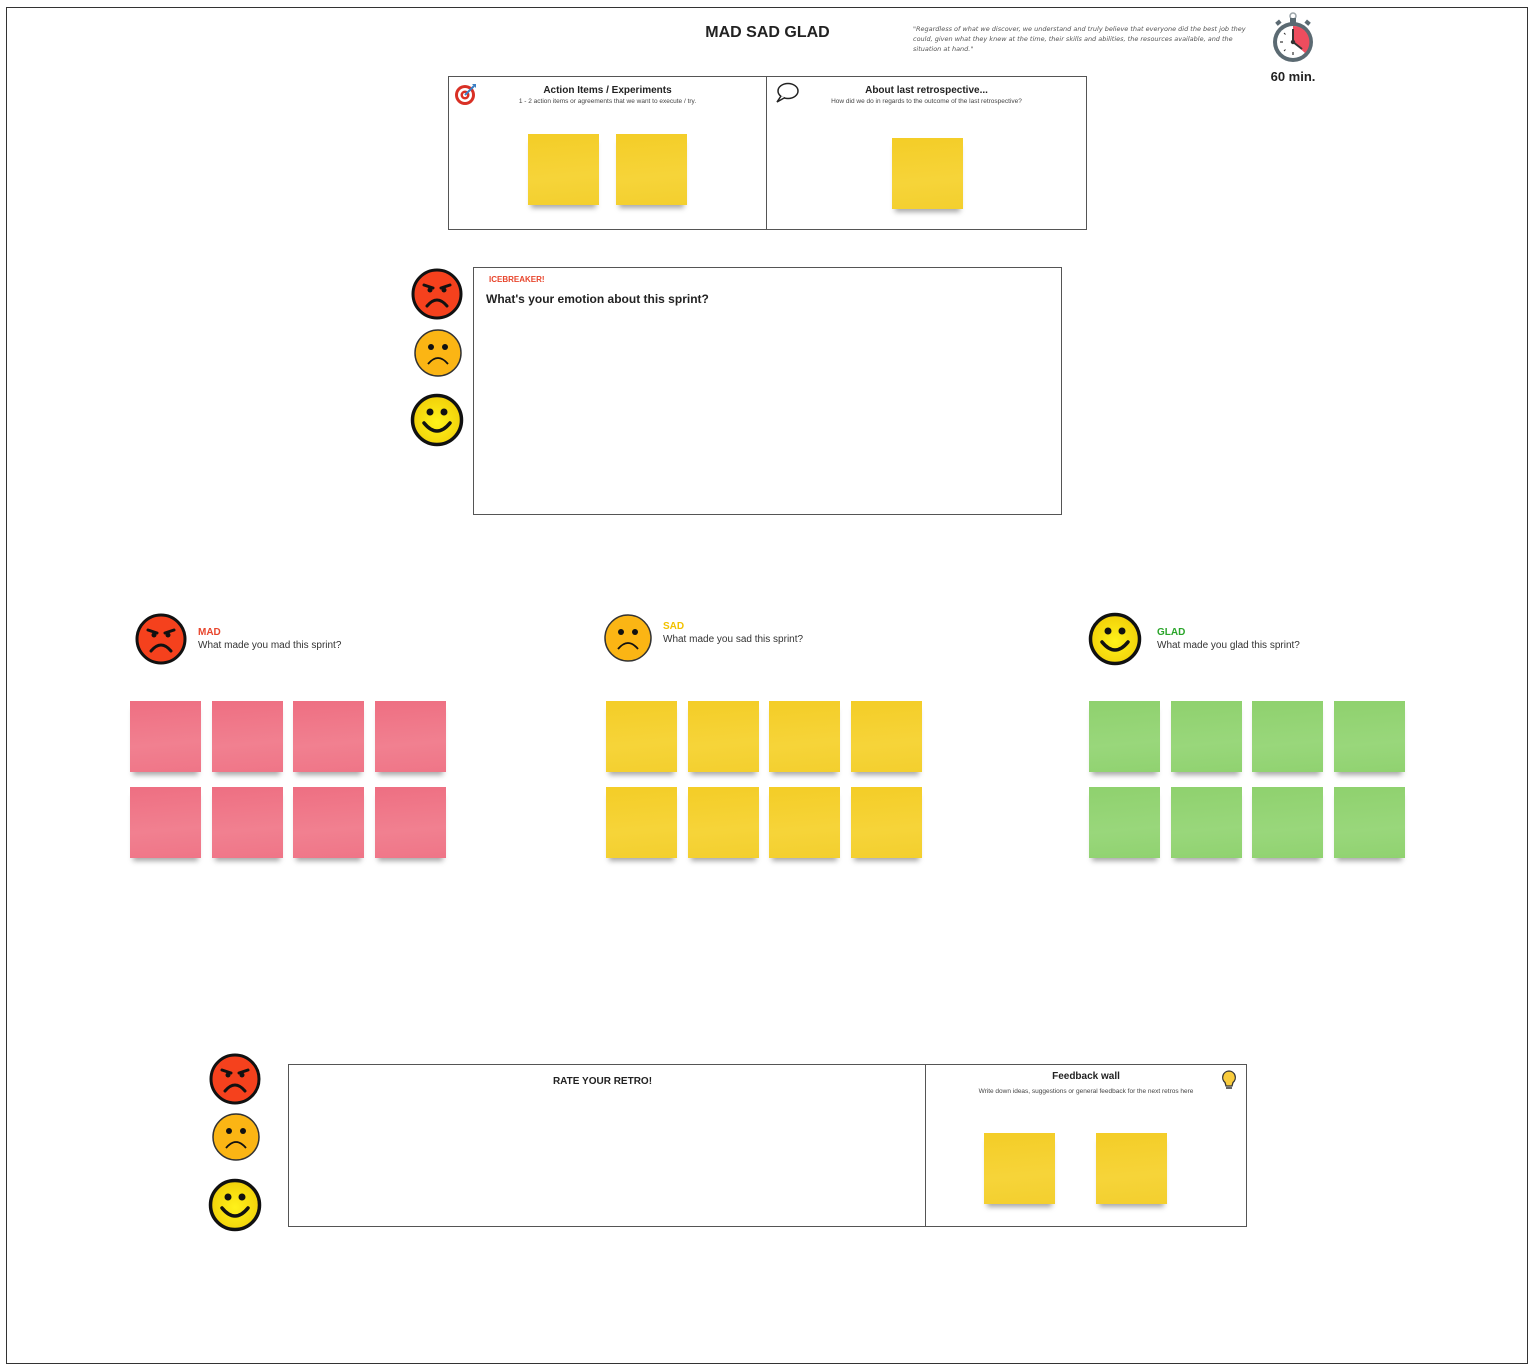 This screenshot has height=1369, width=1536. What do you see at coordinates (1293, 76) in the screenshot?
I see `timer-label: 60 min.` at bounding box center [1293, 76].